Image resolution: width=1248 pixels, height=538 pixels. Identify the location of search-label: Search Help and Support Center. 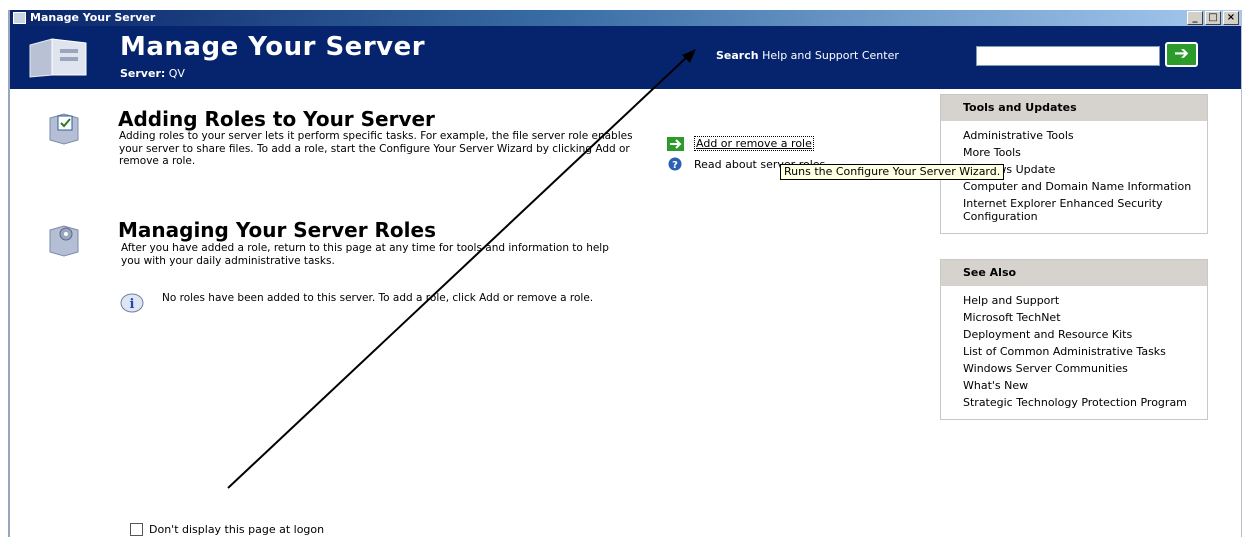
(807, 55).